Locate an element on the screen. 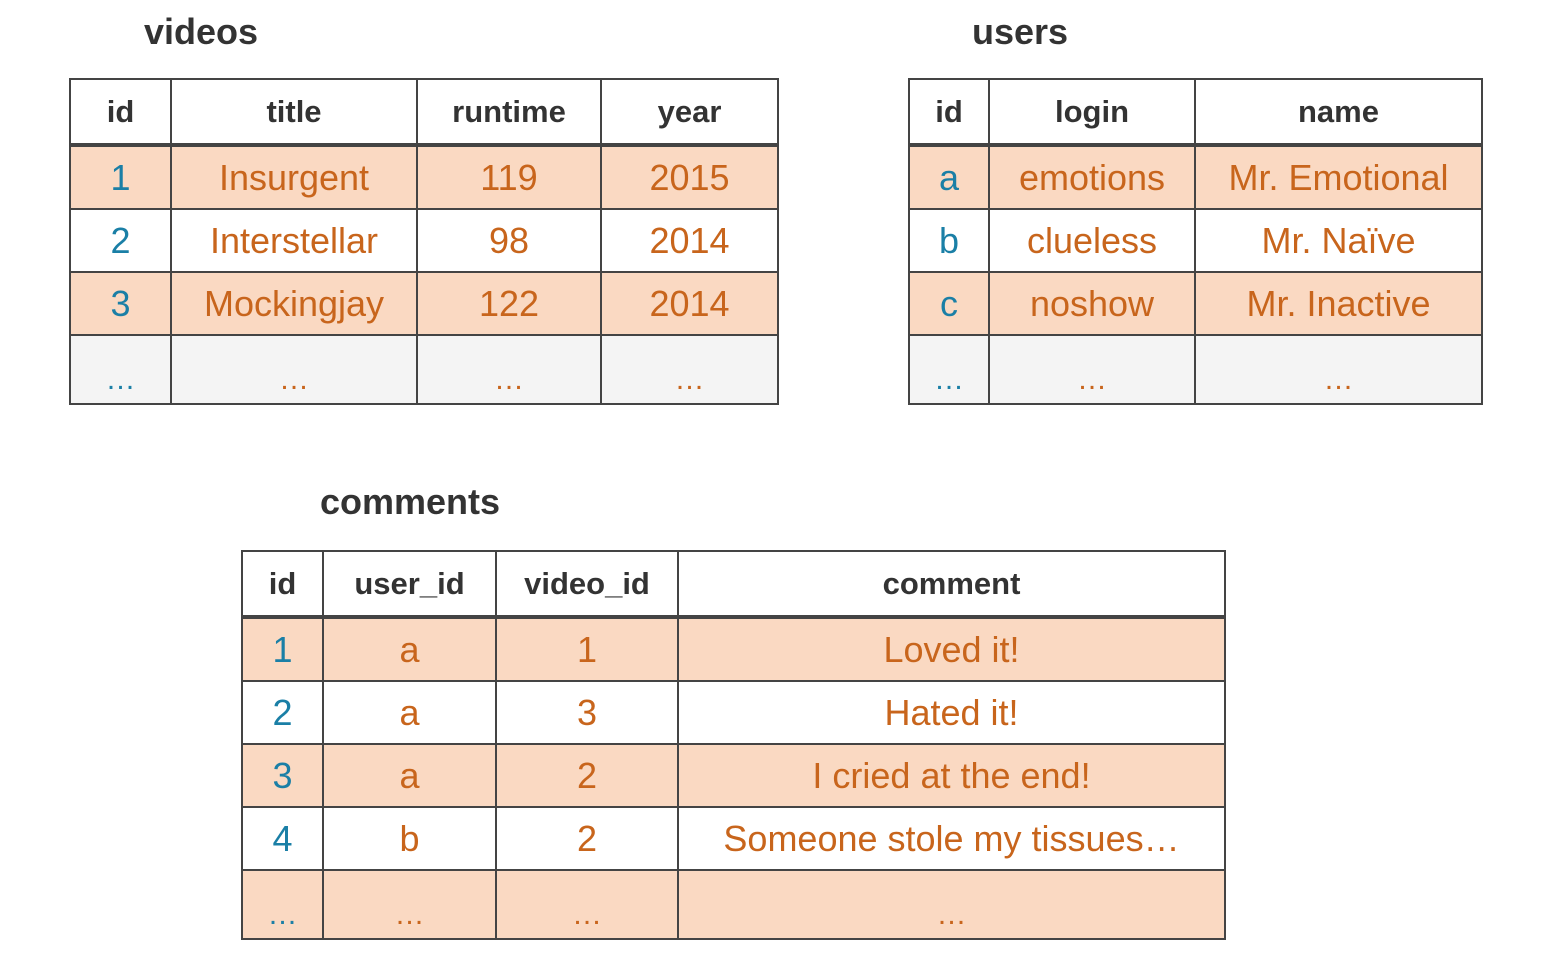  column-header-comment: comment is located at coordinates (951, 584).